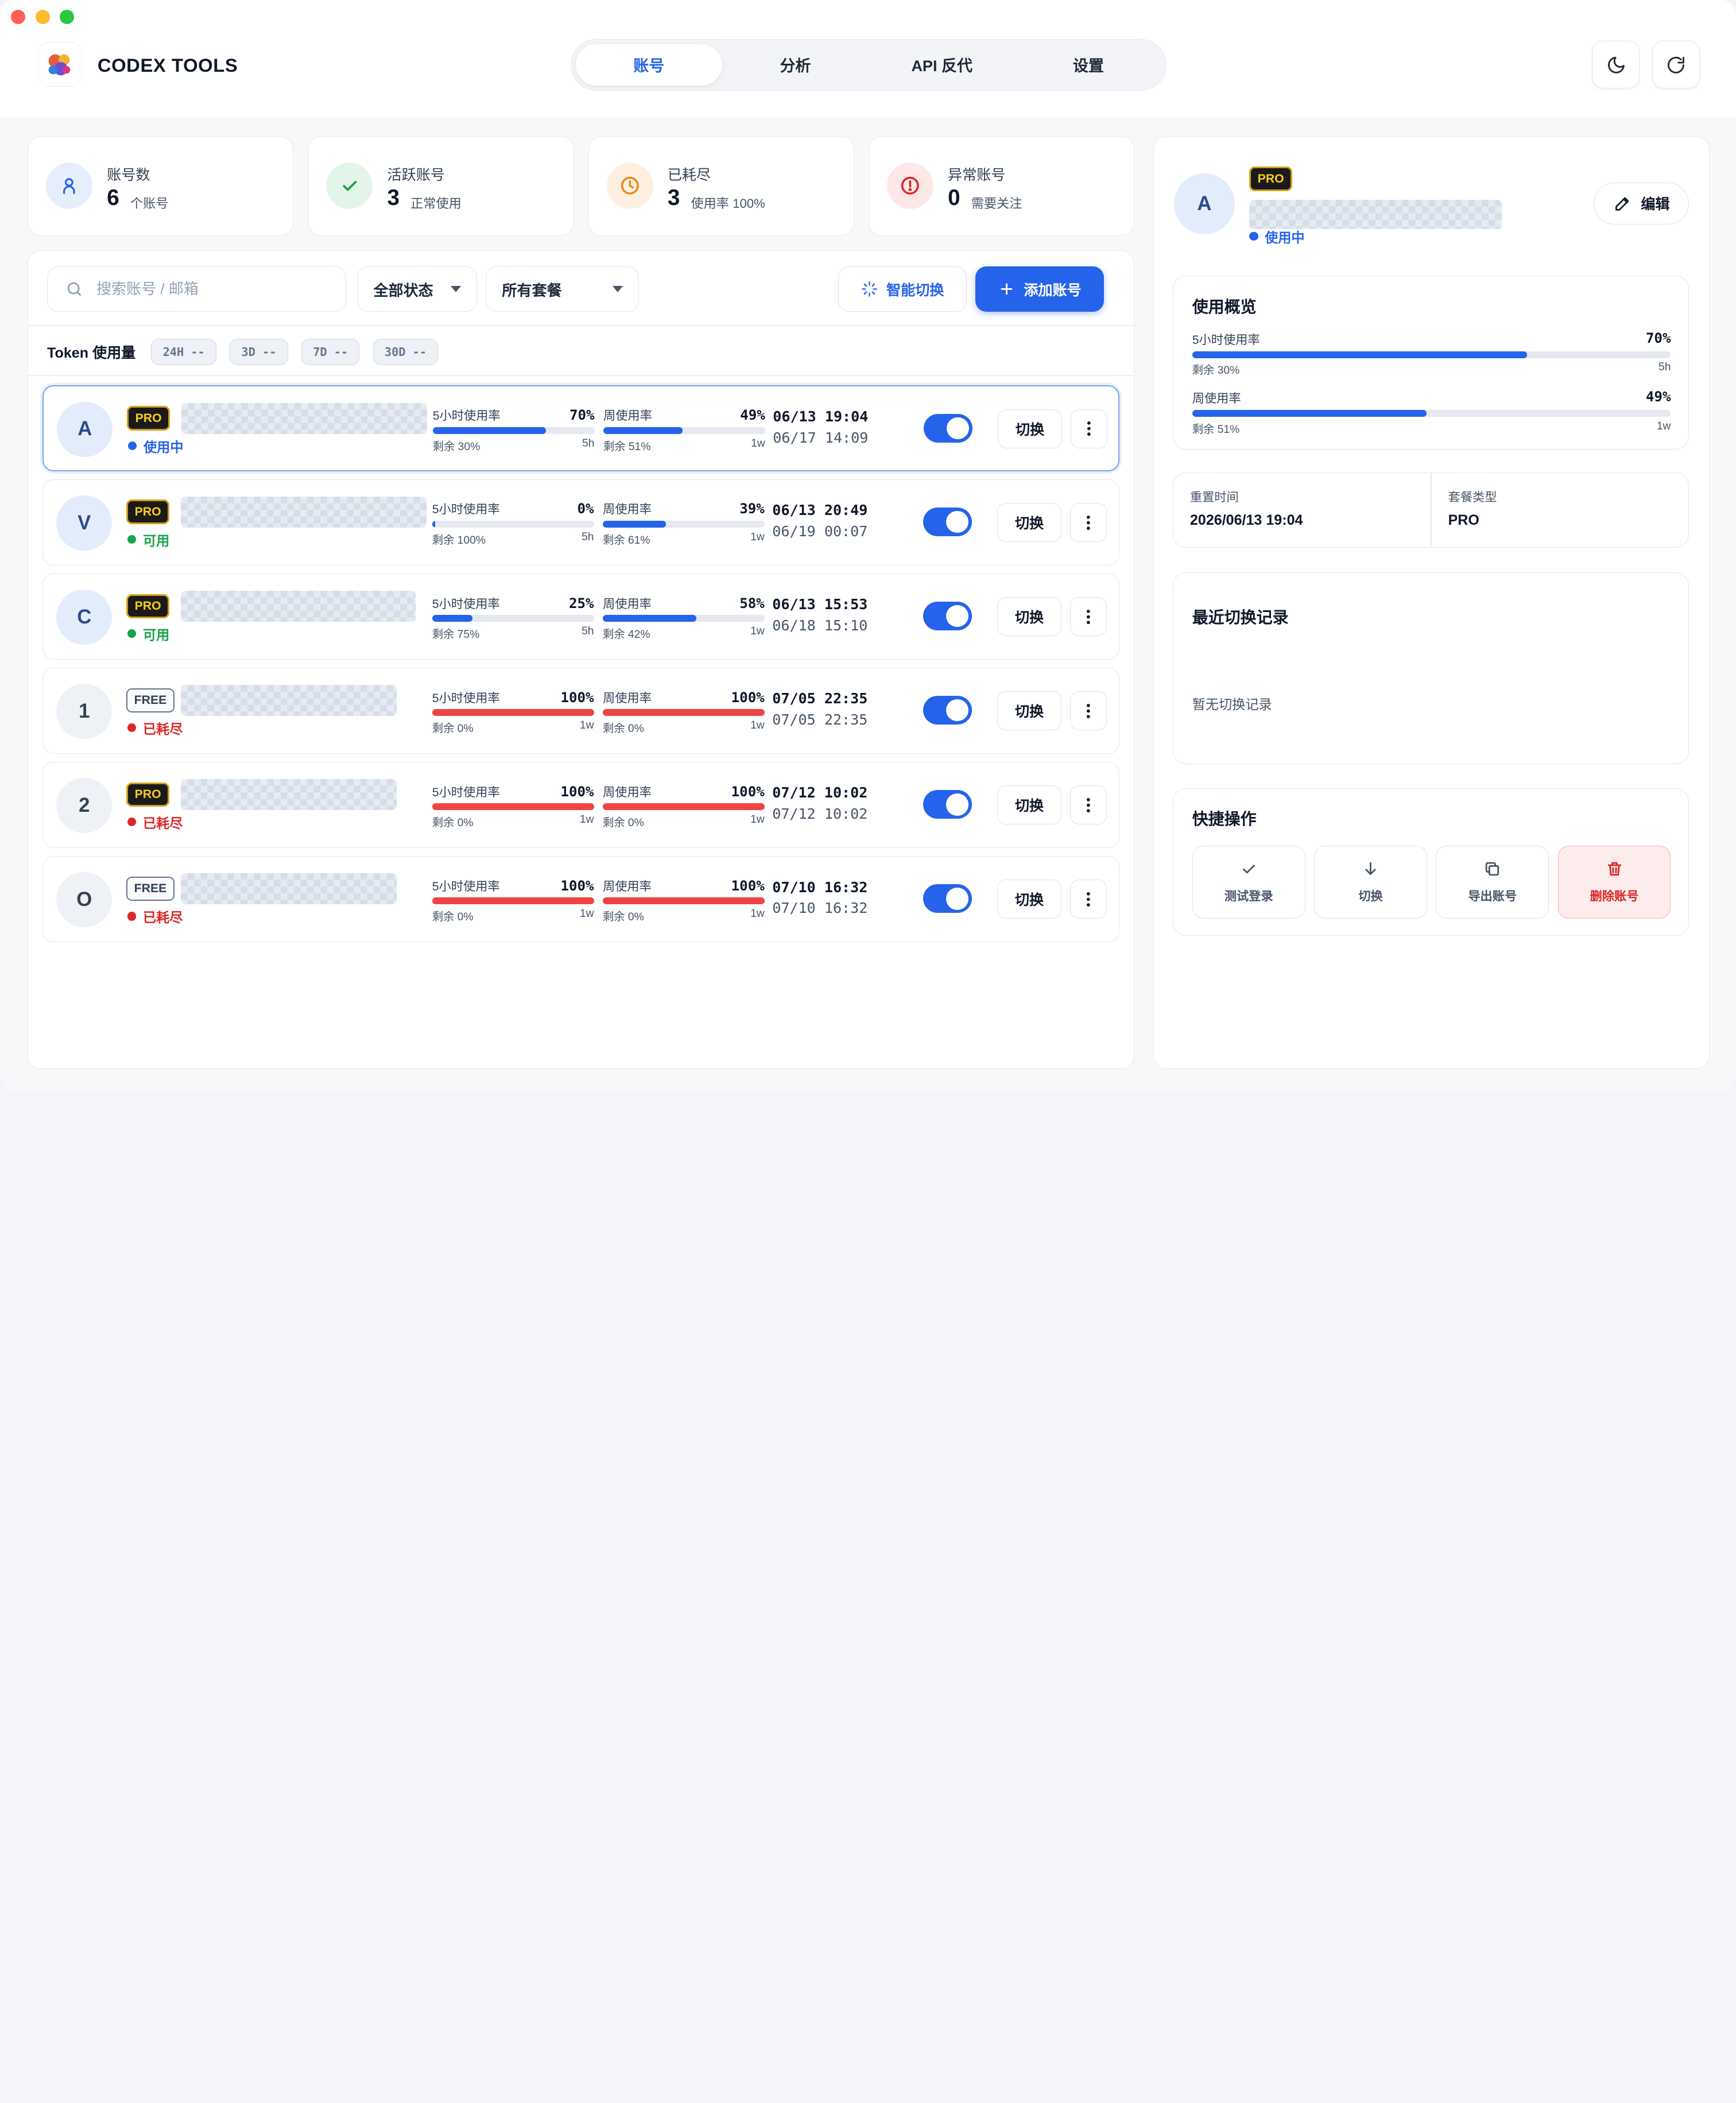 The height and width of the screenshot is (2103, 1736). I want to click on zoom-window-button, so click(67, 17).